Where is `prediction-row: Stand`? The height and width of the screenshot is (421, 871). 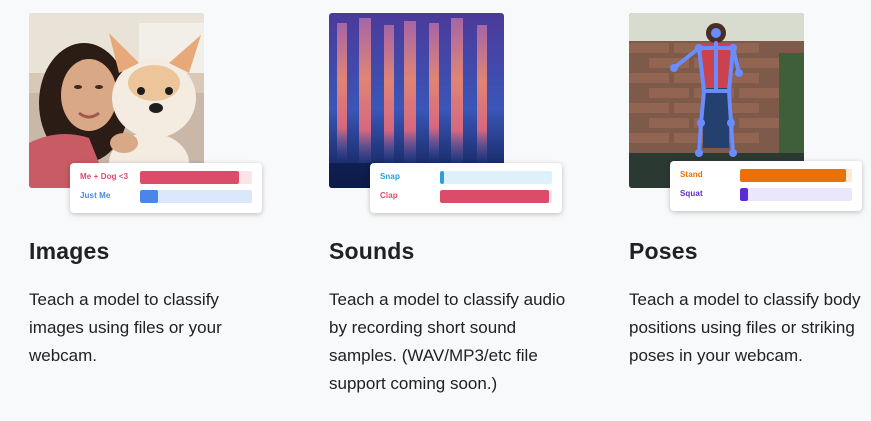
prediction-row: Stand is located at coordinates (766, 176).